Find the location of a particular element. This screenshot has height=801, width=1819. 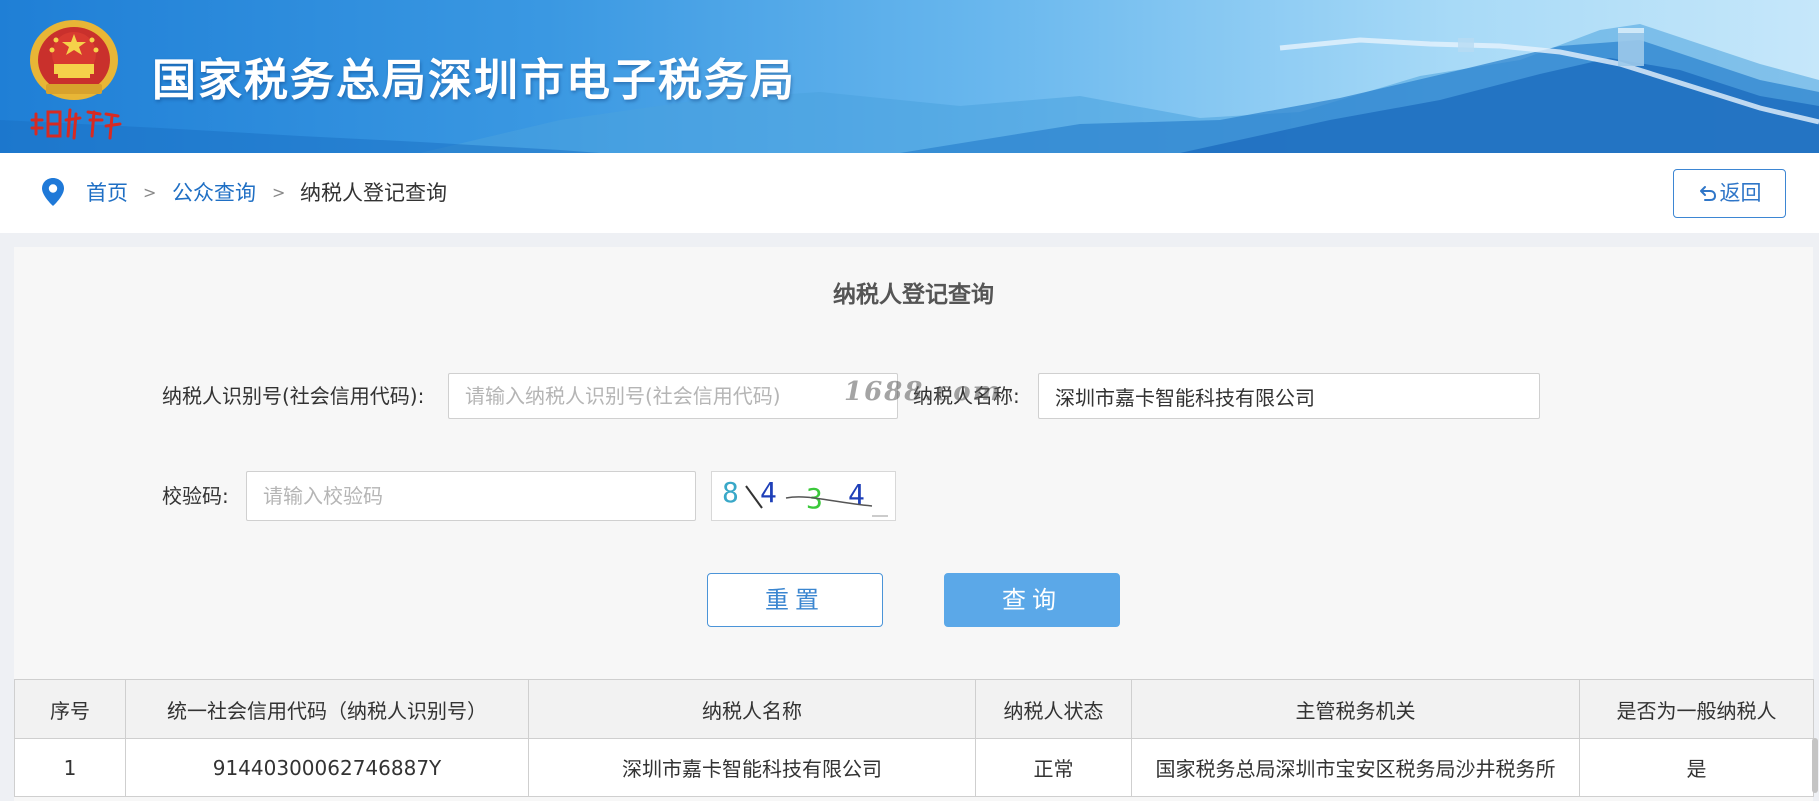

page-title: 纳税人登记查询 is located at coordinates (913, 295).